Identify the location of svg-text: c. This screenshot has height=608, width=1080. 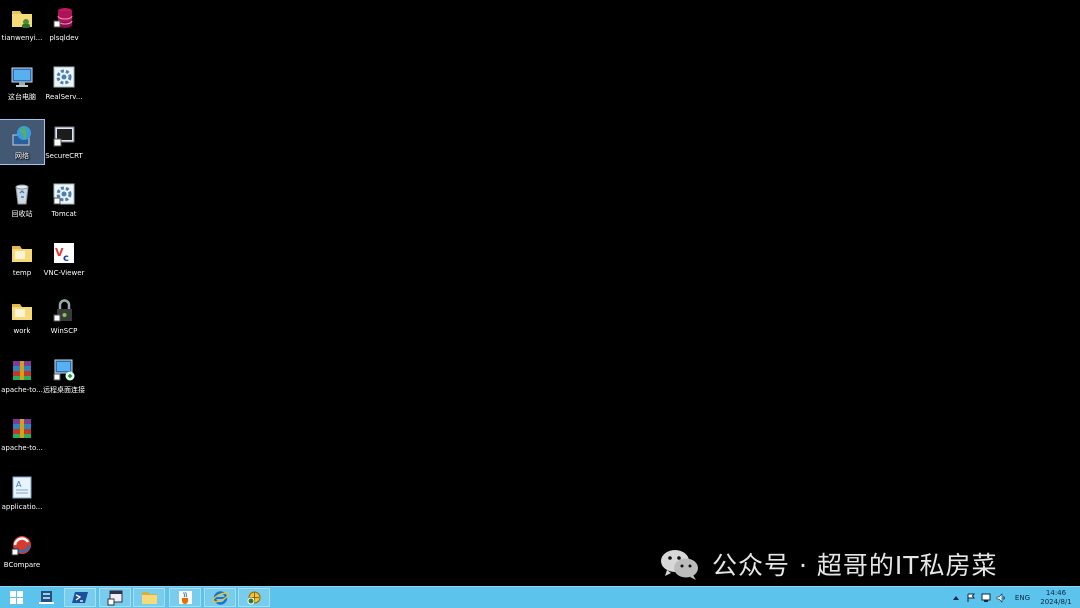
(66, 258).